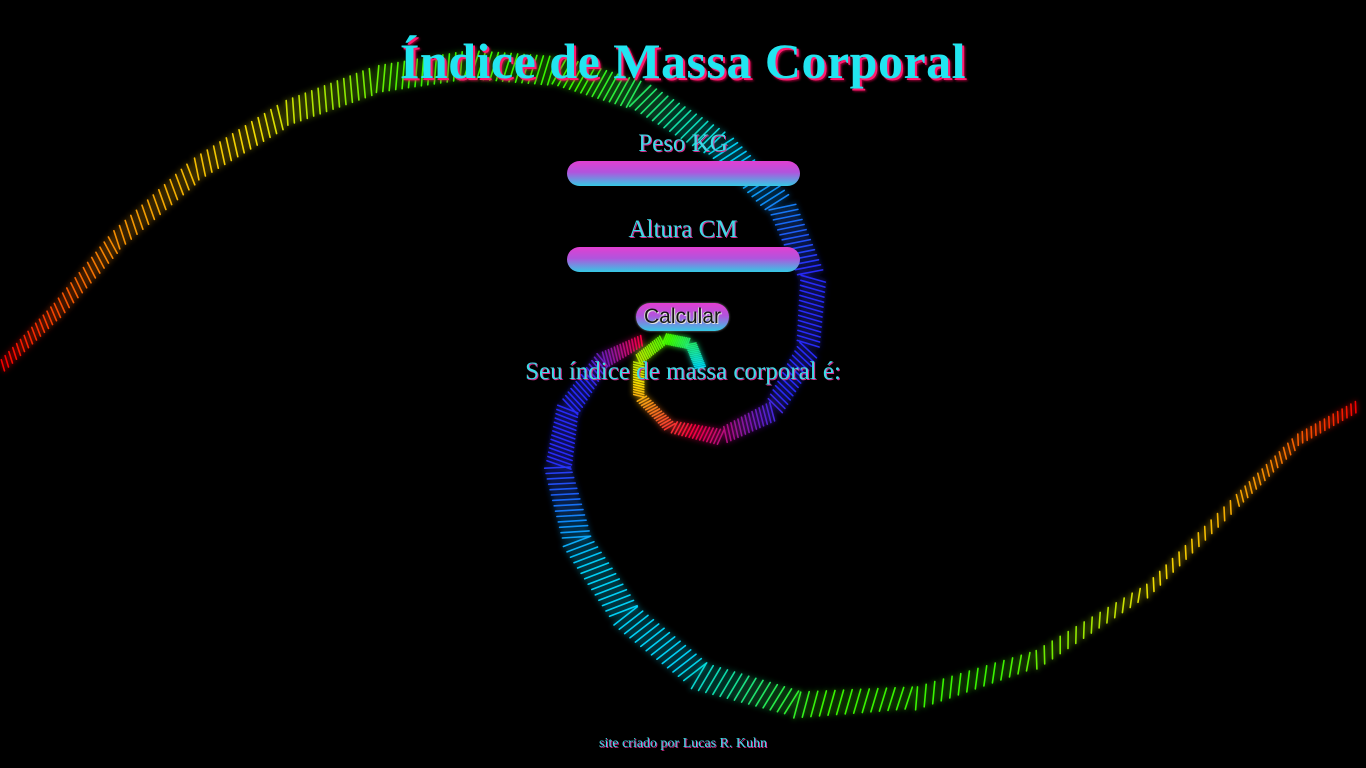  What do you see at coordinates (683, 743) in the screenshot?
I see `footer-credit: site criado por Lucas R. Kuhn` at bounding box center [683, 743].